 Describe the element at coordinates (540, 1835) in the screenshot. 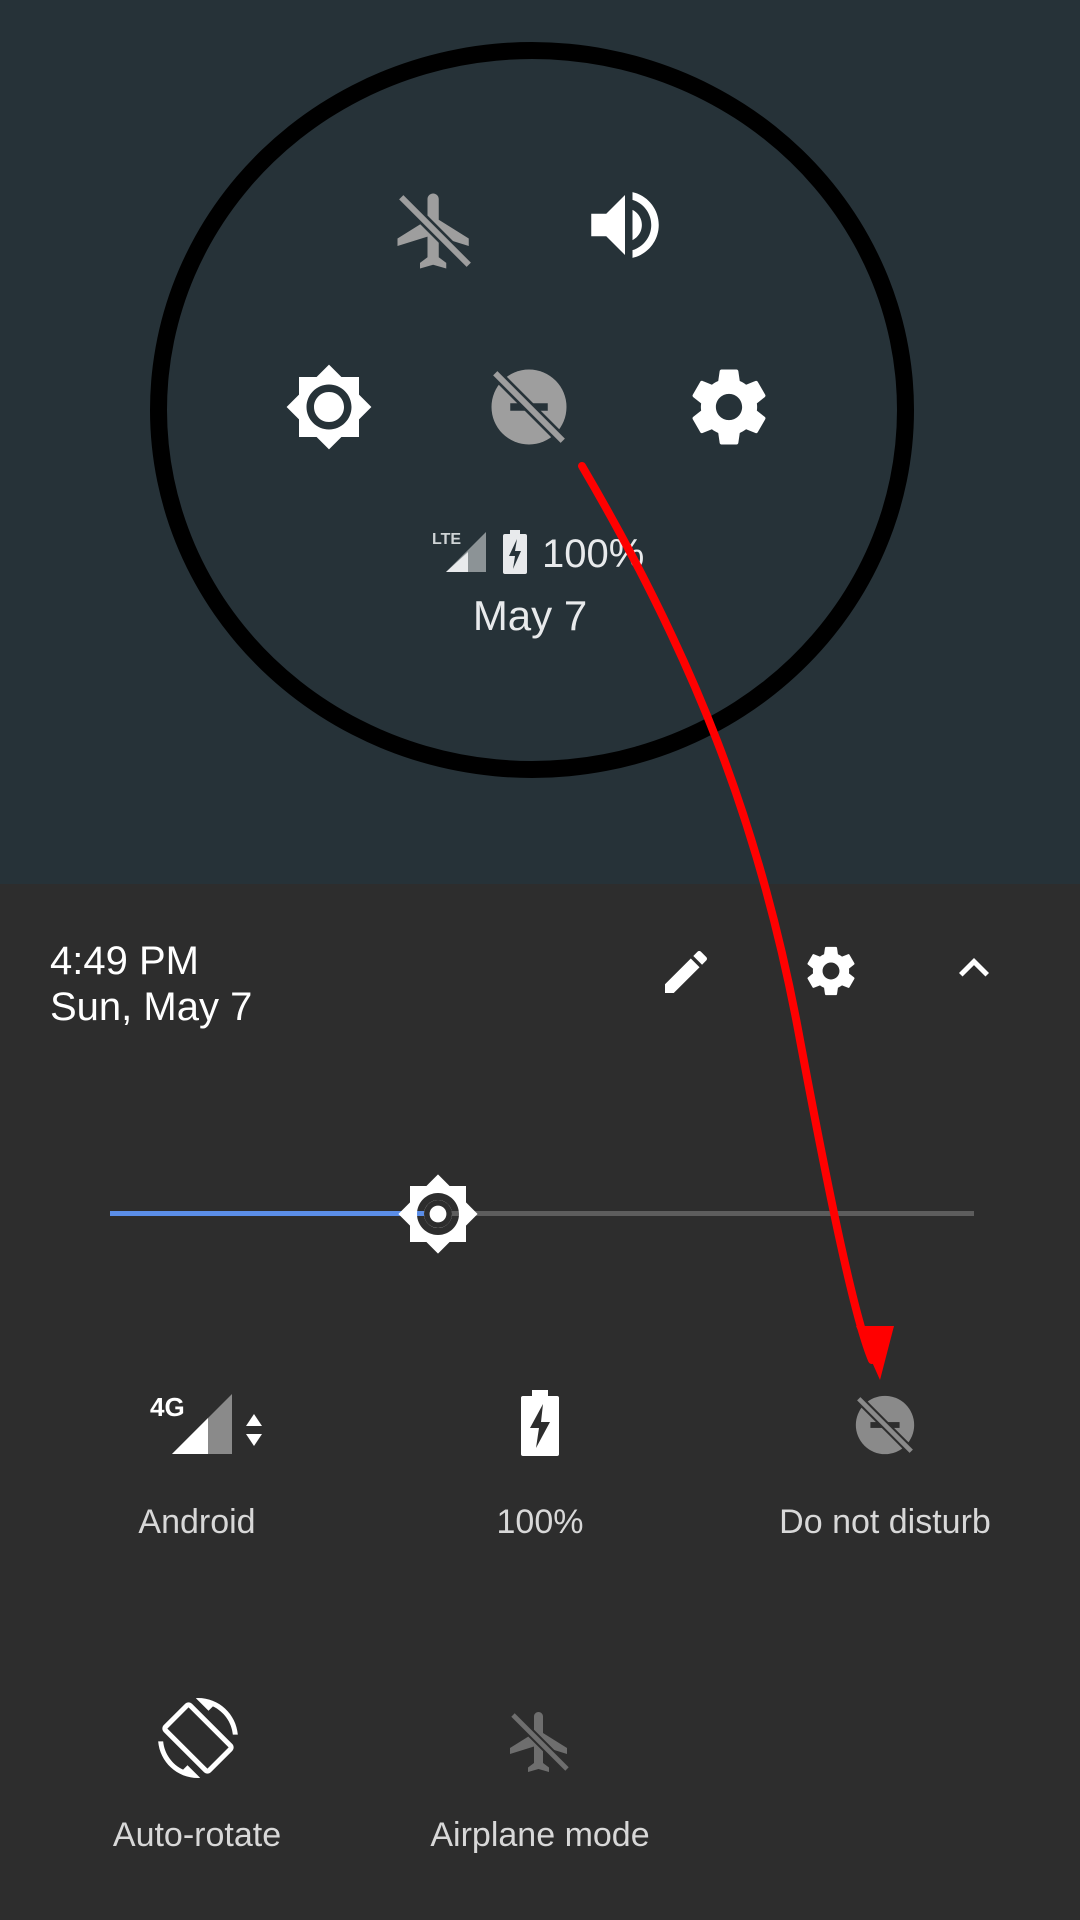

I see `tile-label-airplane-mode: Airplane mode` at that location.